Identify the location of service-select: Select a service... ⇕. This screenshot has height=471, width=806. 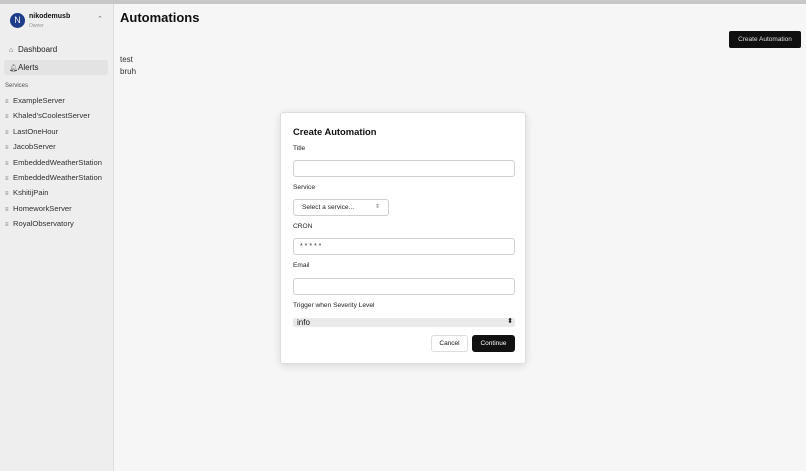
(341, 207).